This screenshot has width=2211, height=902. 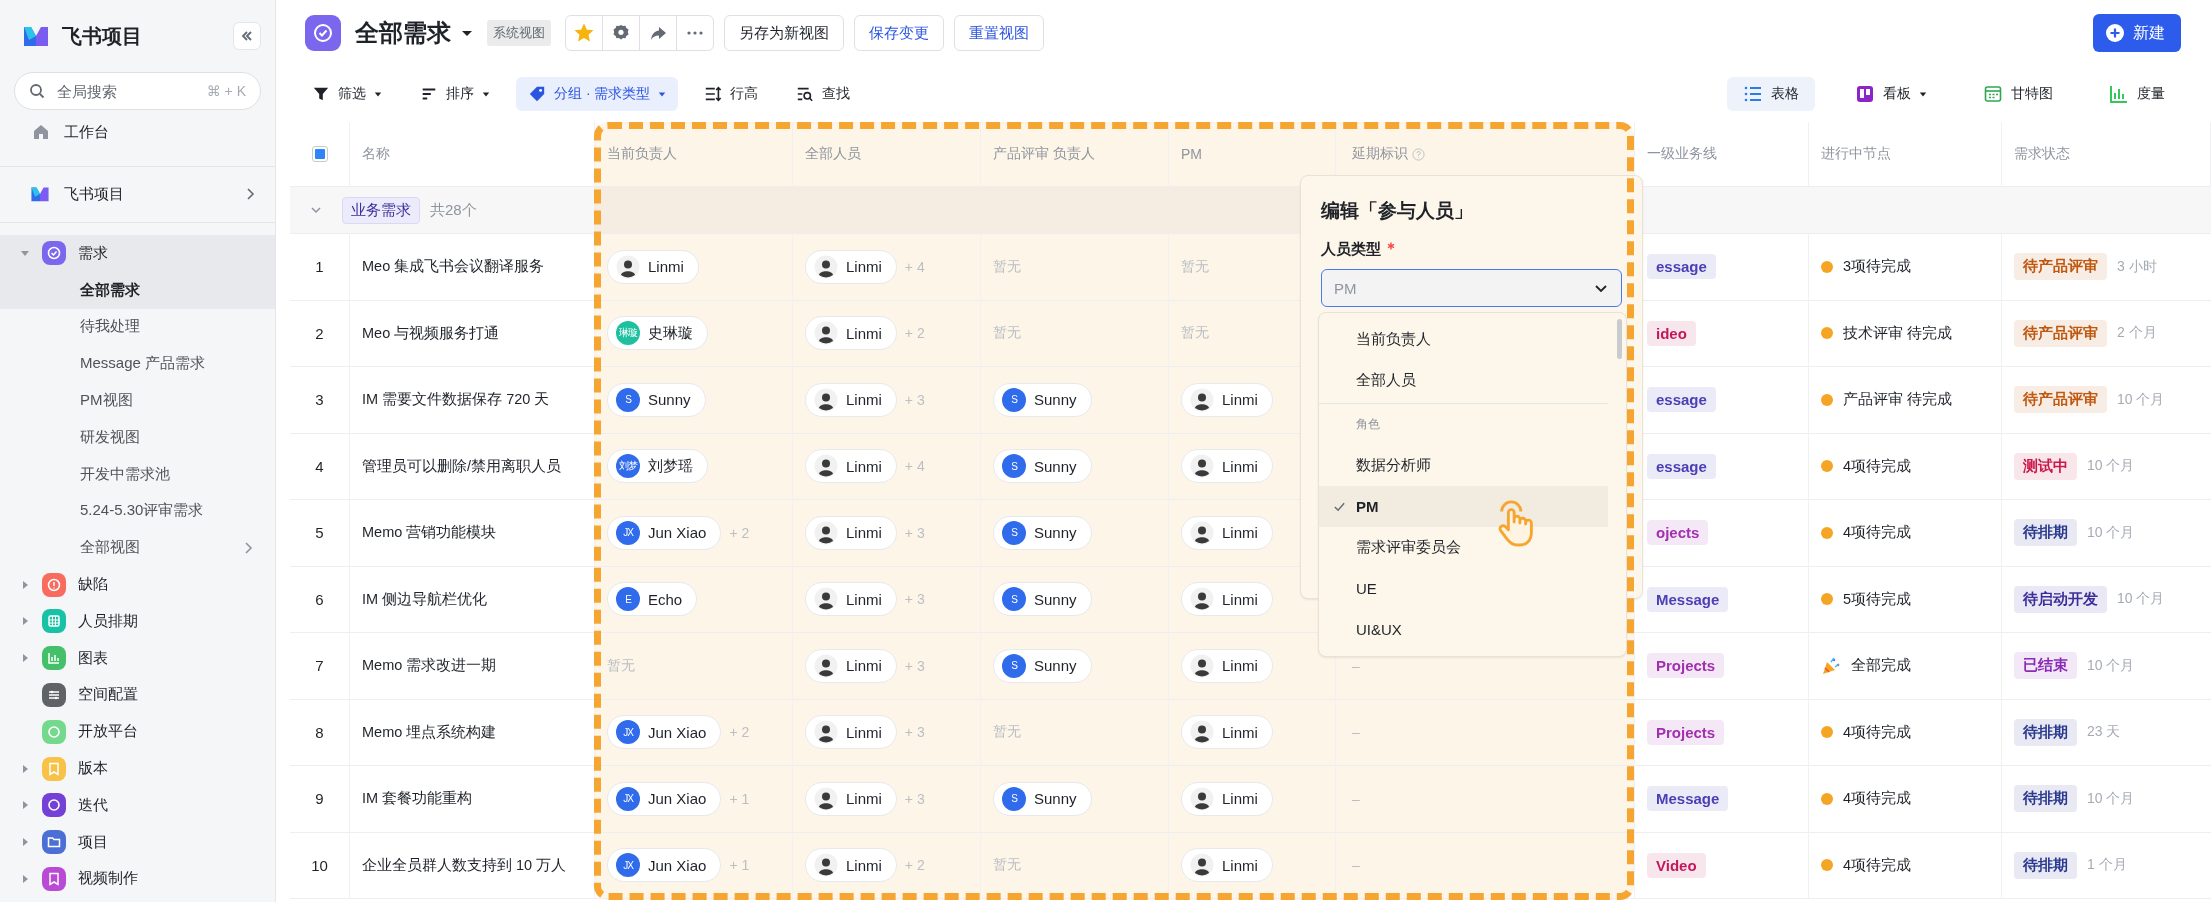 What do you see at coordinates (137, 842) in the screenshot?
I see `nav-item: 项目` at bounding box center [137, 842].